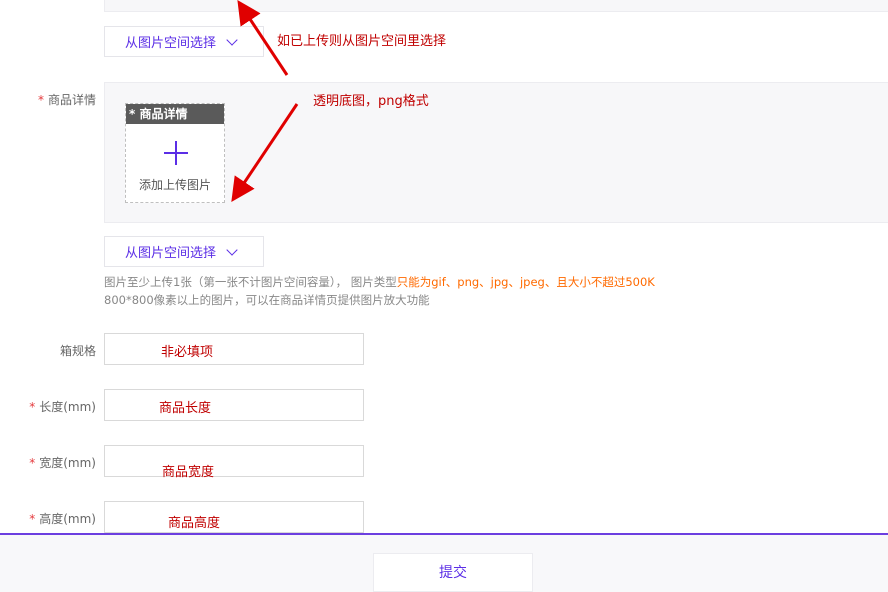 The height and width of the screenshot is (592, 888). I want to click on submit-button: 提交, so click(453, 572).